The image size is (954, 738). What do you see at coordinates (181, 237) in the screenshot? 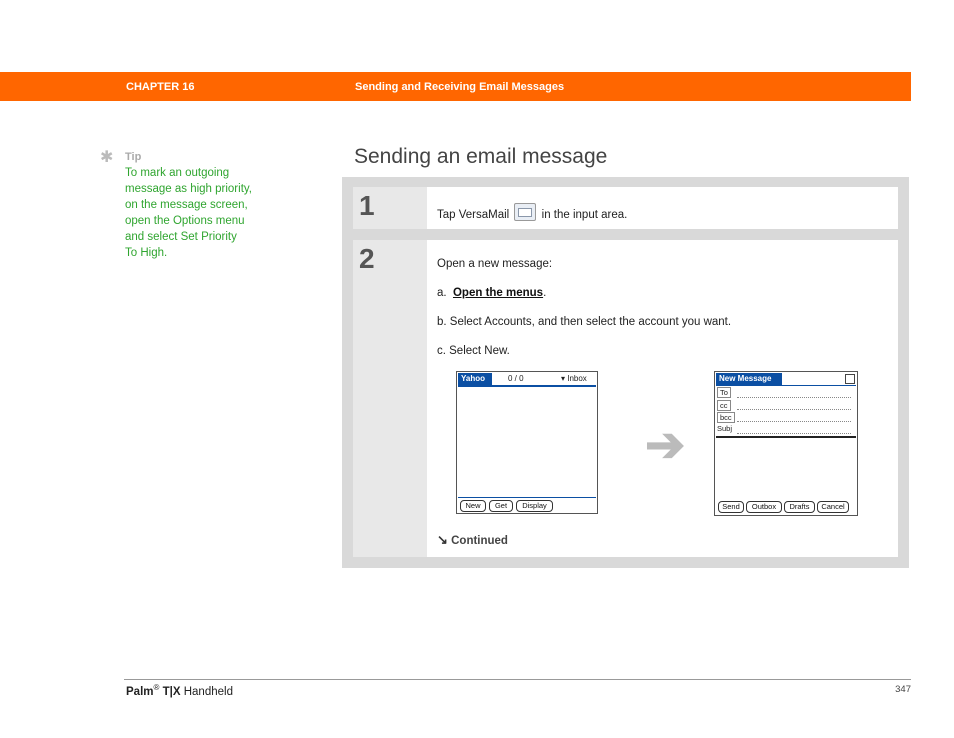
I see `tip-line: and select Set Priority` at bounding box center [181, 237].